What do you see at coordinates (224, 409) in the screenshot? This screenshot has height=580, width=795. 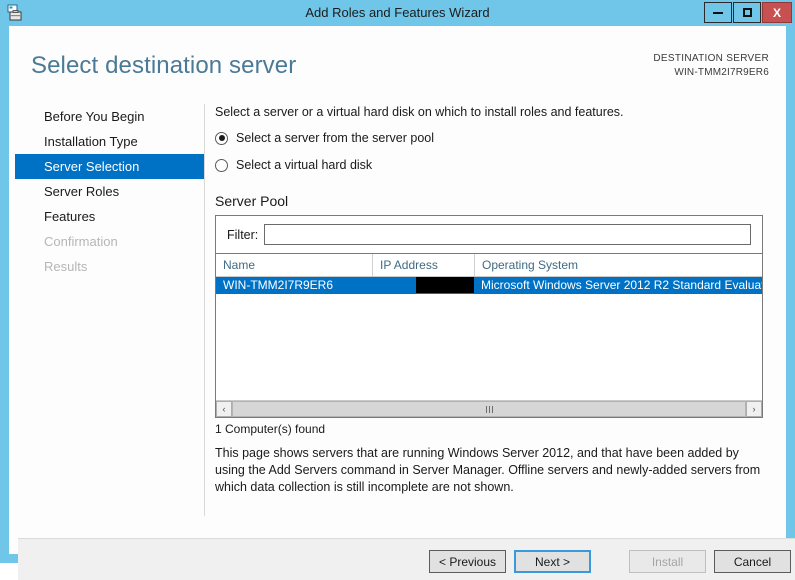 I see `scroll-left-arrow-icon: ‹` at bounding box center [224, 409].